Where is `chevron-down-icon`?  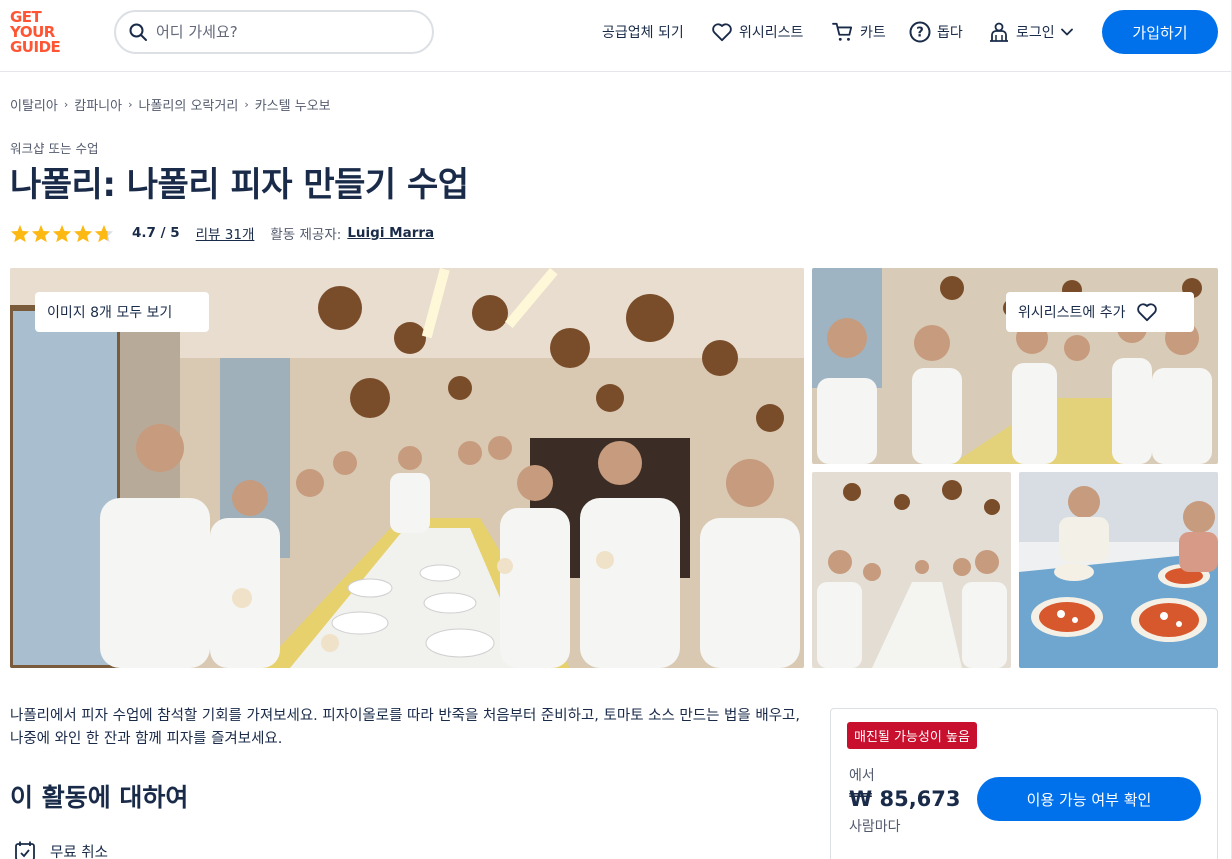 chevron-down-icon is located at coordinates (1066, 32).